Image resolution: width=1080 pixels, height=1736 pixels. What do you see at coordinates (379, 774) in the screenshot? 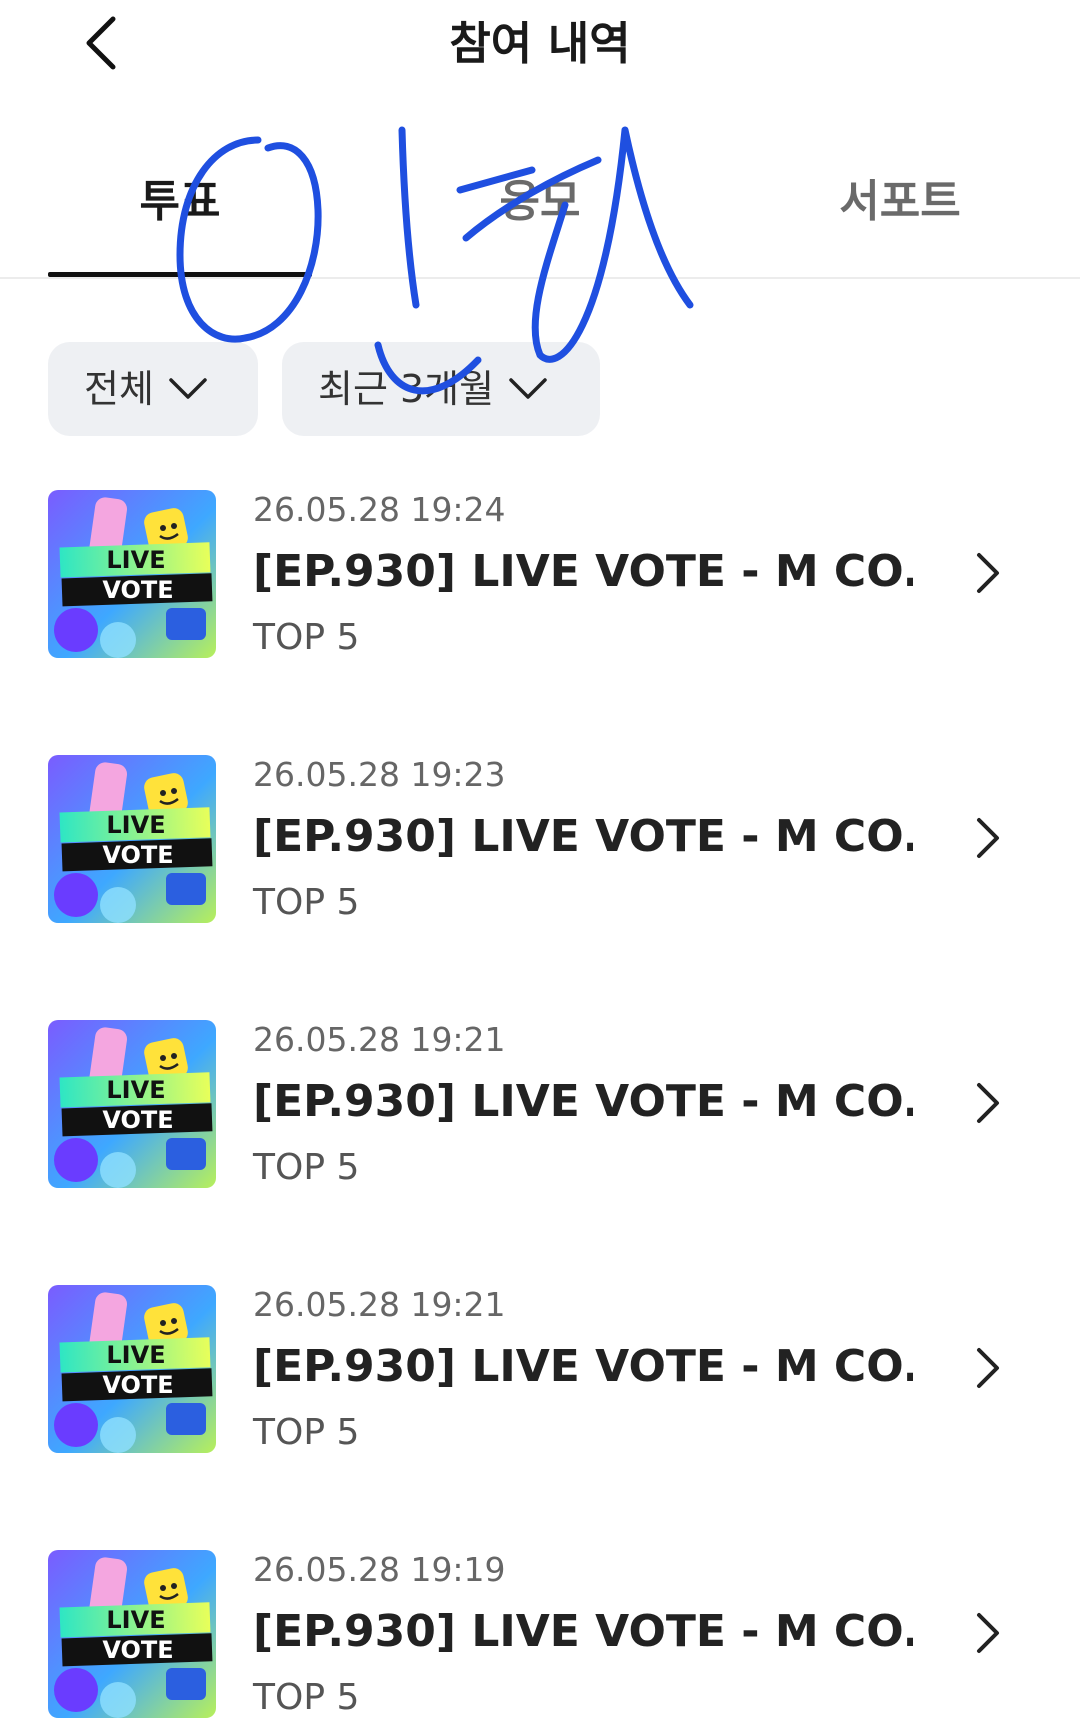
I see `item-date: 26.05.28 19:23` at bounding box center [379, 774].